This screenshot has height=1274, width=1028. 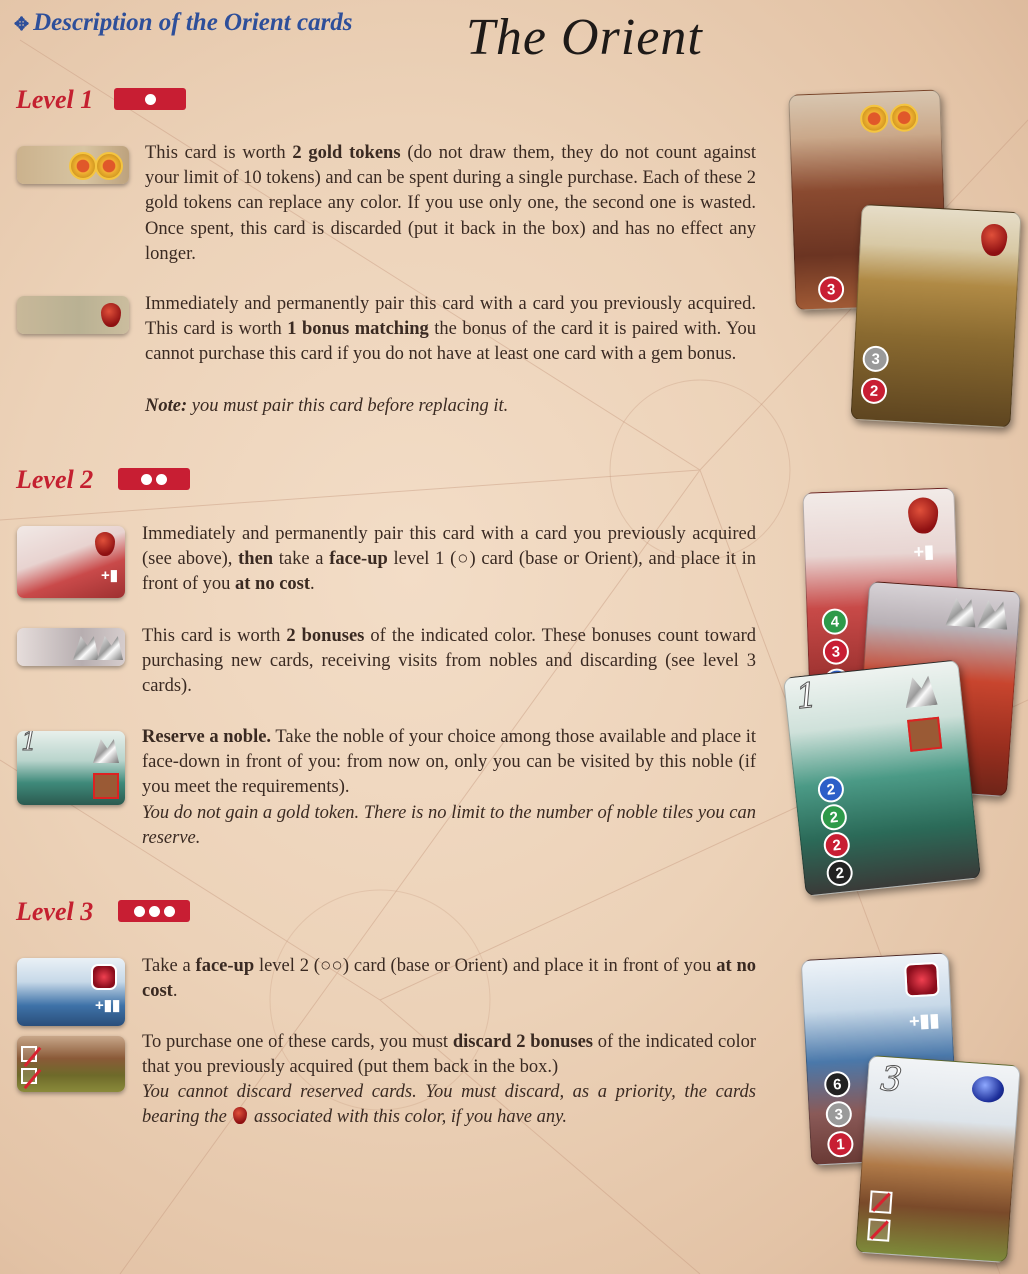 What do you see at coordinates (891, 1079) in the screenshot?
I see `card-number: 3` at bounding box center [891, 1079].